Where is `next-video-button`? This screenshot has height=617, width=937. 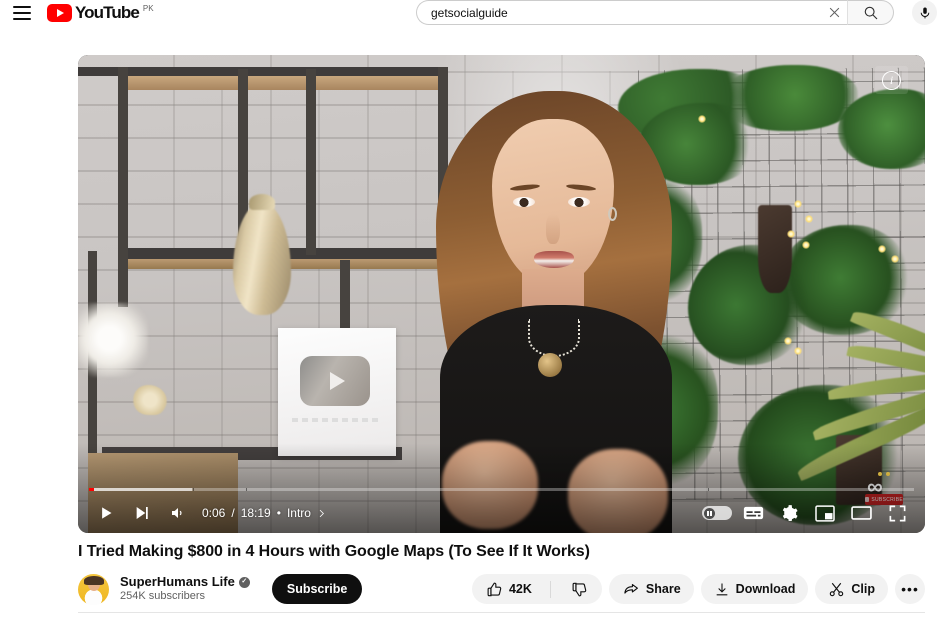
next-video-button is located at coordinates (142, 513).